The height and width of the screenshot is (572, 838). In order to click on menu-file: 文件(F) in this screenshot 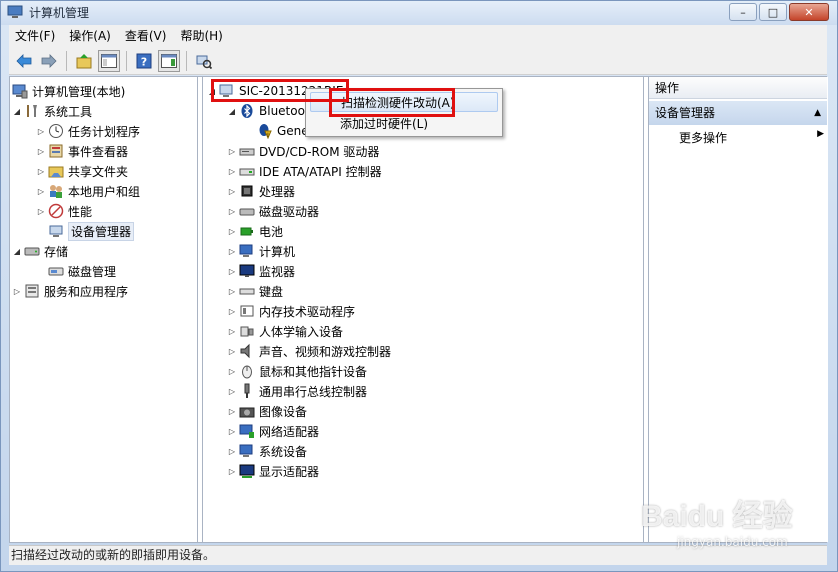, I will do `click(35, 36)`.